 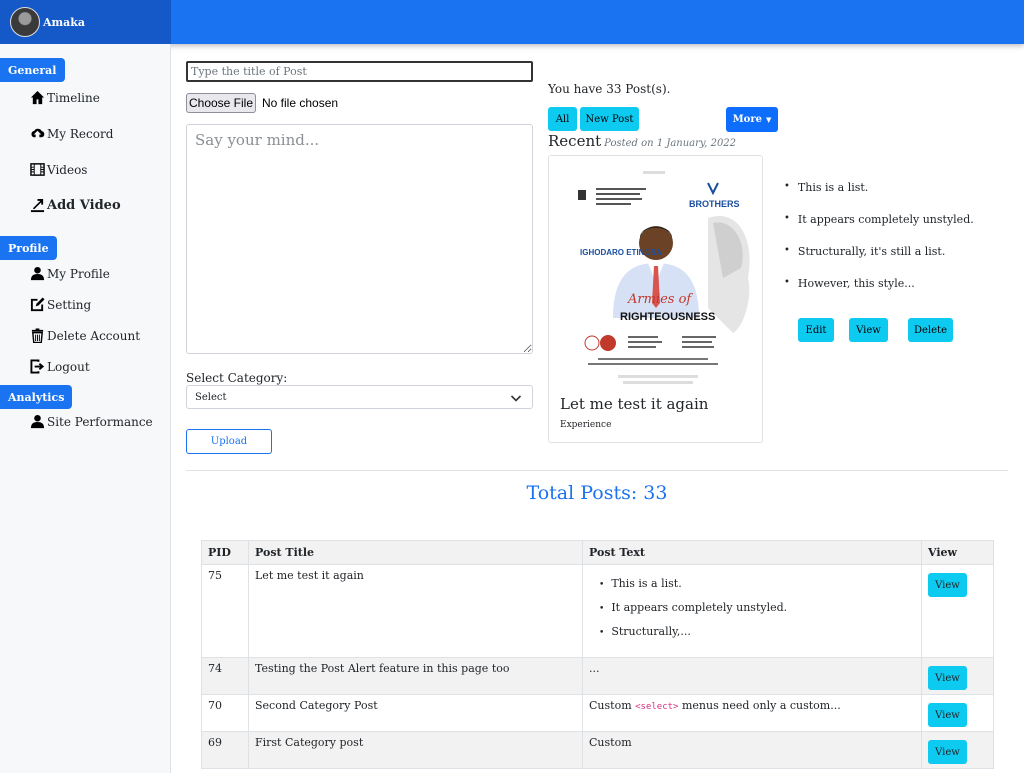 What do you see at coordinates (516, 398) in the screenshot?
I see `chevron-down-icon` at bounding box center [516, 398].